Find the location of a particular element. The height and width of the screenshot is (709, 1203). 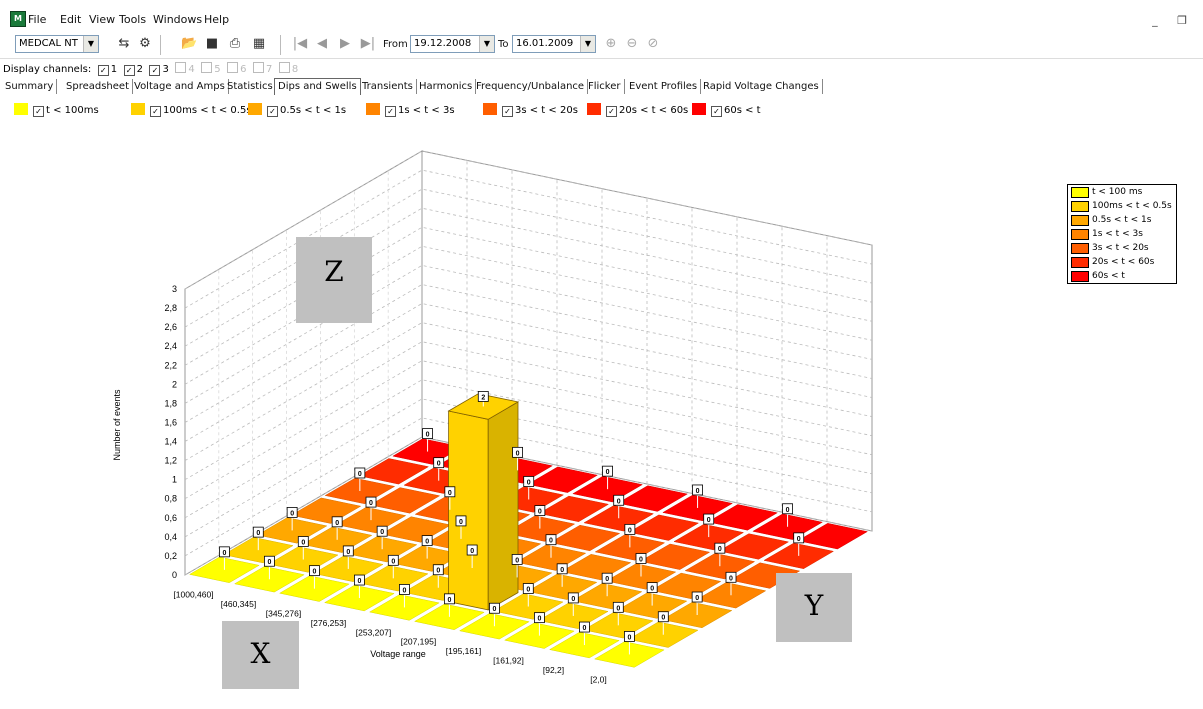

duration-filter-item: ✓ 1s < t < 3s is located at coordinates (410, 110).